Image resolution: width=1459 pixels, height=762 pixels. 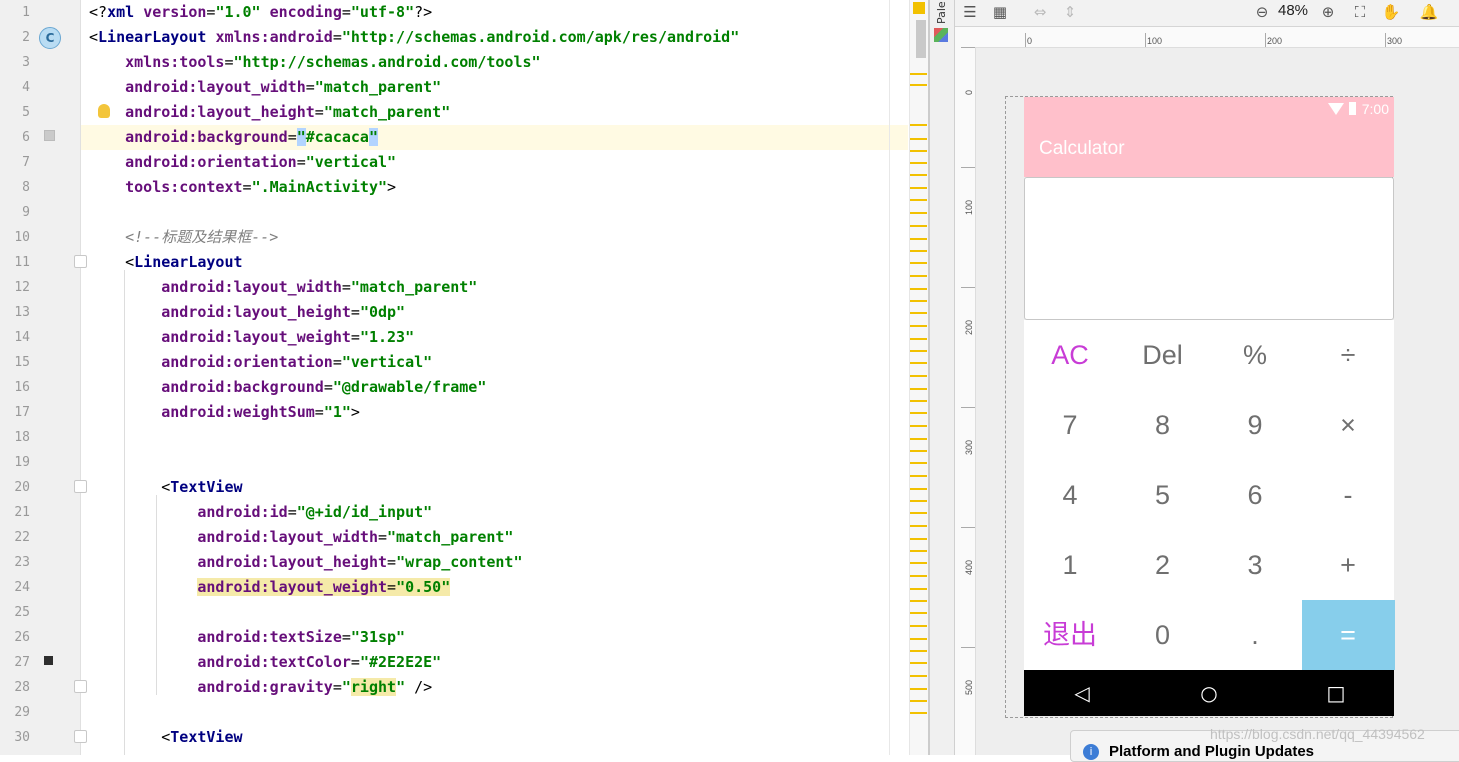 I want to click on key-divide-button: ÷, so click(x=1348, y=355).